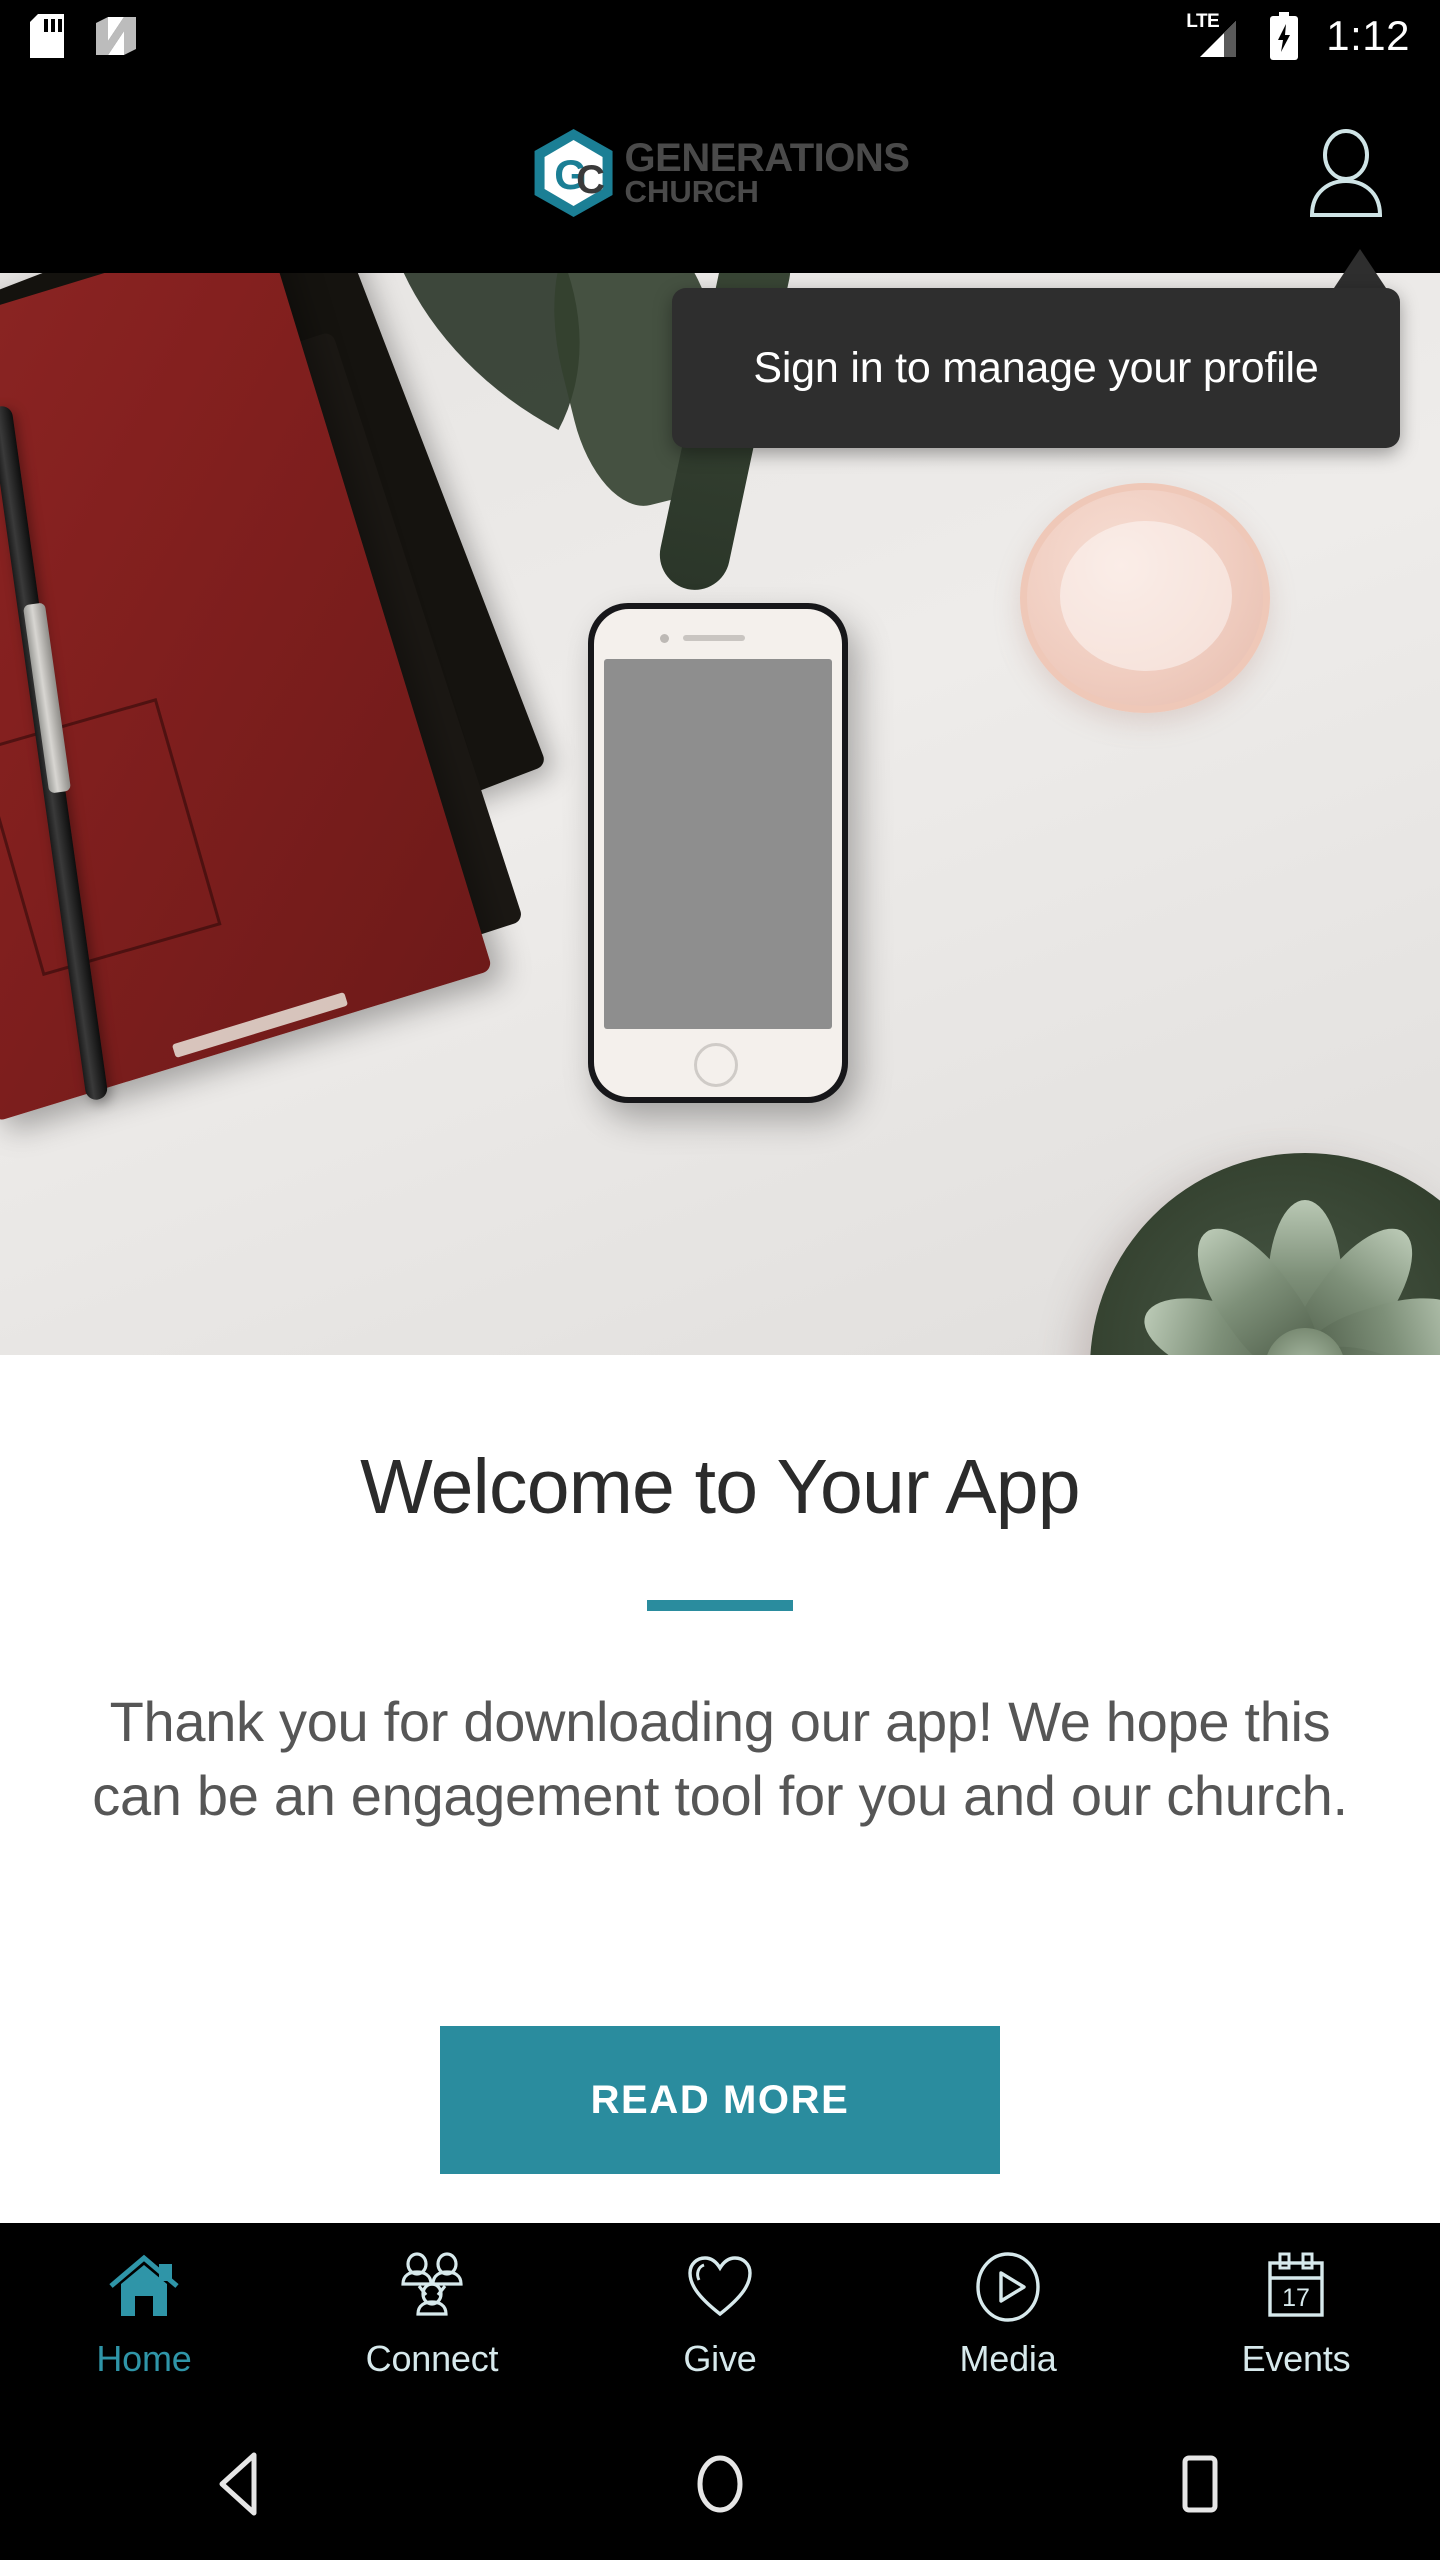  What do you see at coordinates (1368, 35) in the screenshot?
I see `clock: 1:12` at bounding box center [1368, 35].